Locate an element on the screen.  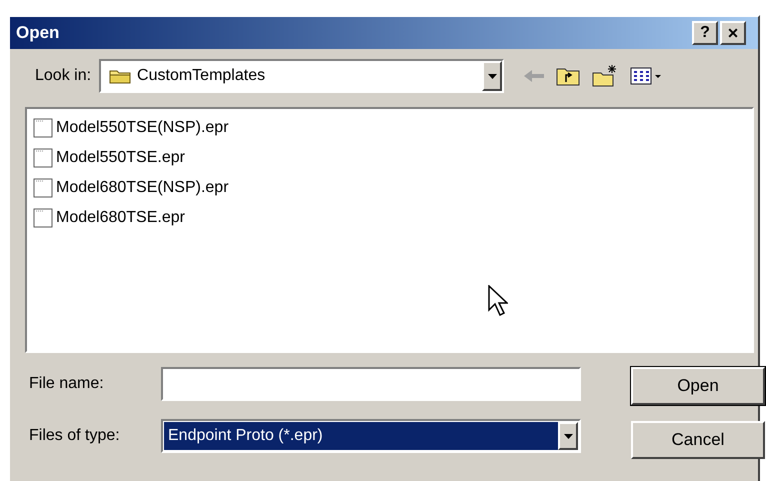
file-item: Model550TSE(NSP).epr is located at coordinates (389, 128).